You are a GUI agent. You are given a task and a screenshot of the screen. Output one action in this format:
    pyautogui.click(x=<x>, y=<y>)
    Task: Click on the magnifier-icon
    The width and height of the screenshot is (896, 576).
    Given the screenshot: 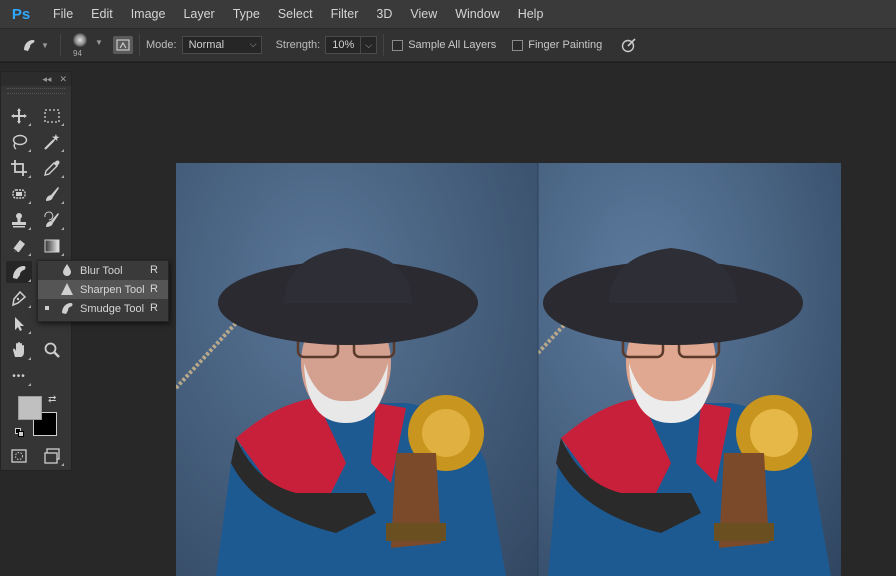 What is the action you would take?
    pyautogui.click(x=52, y=350)
    